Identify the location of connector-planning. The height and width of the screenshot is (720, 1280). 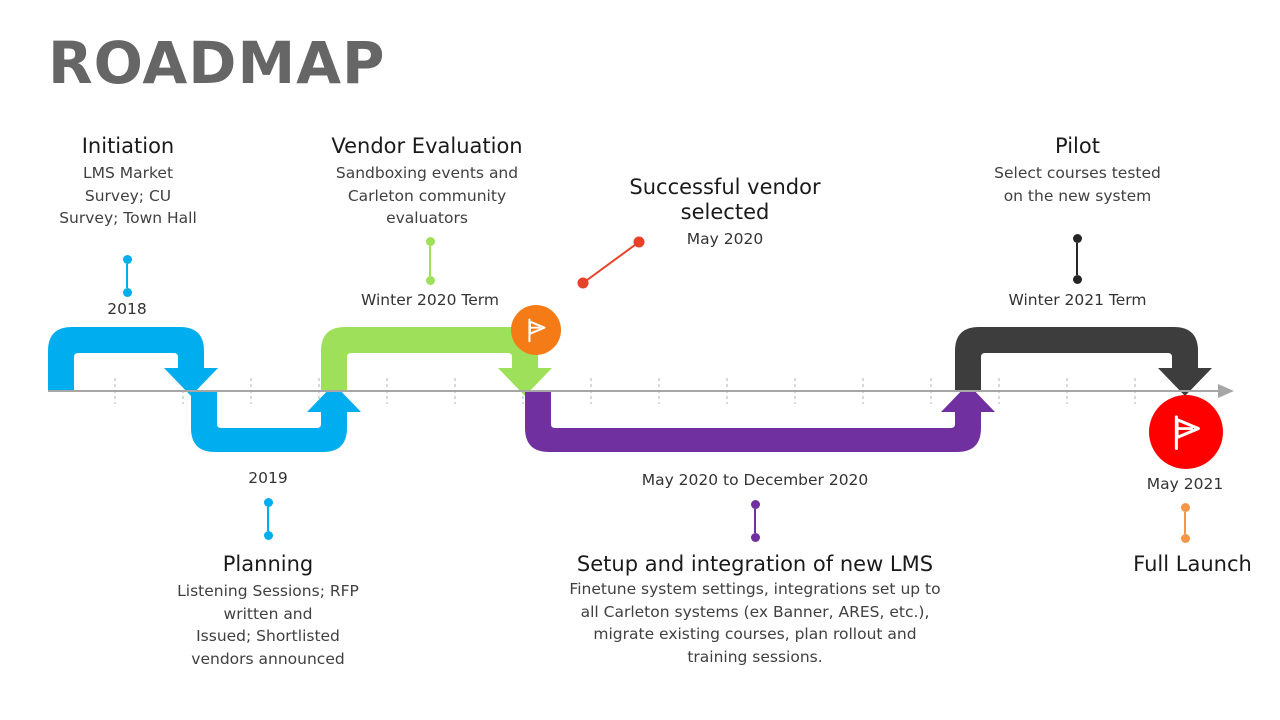
(268, 519).